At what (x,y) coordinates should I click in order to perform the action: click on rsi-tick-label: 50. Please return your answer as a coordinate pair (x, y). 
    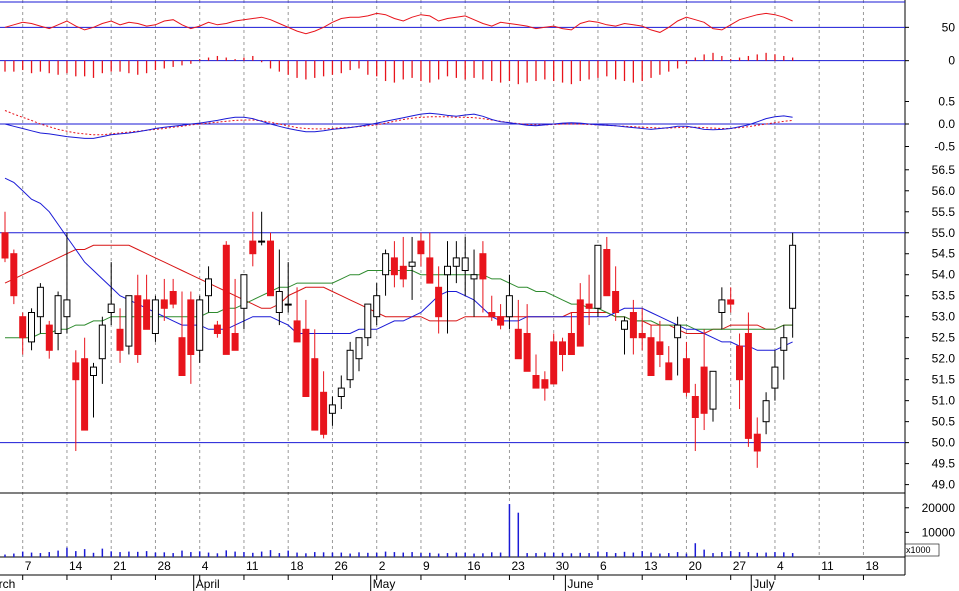
    Looking at the image, I should click on (949, 27).